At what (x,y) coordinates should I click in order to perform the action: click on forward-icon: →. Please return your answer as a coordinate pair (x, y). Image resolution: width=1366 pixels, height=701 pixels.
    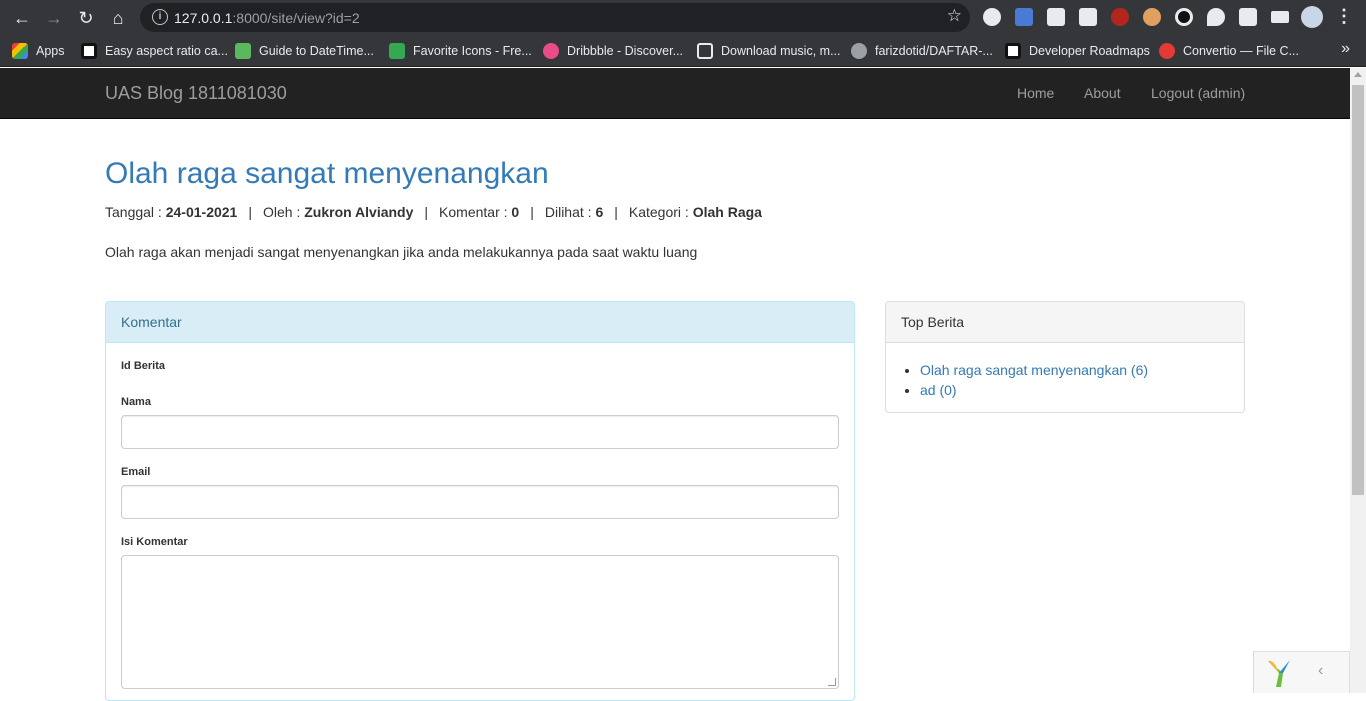
    Looking at the image, I should click on (54, 18).